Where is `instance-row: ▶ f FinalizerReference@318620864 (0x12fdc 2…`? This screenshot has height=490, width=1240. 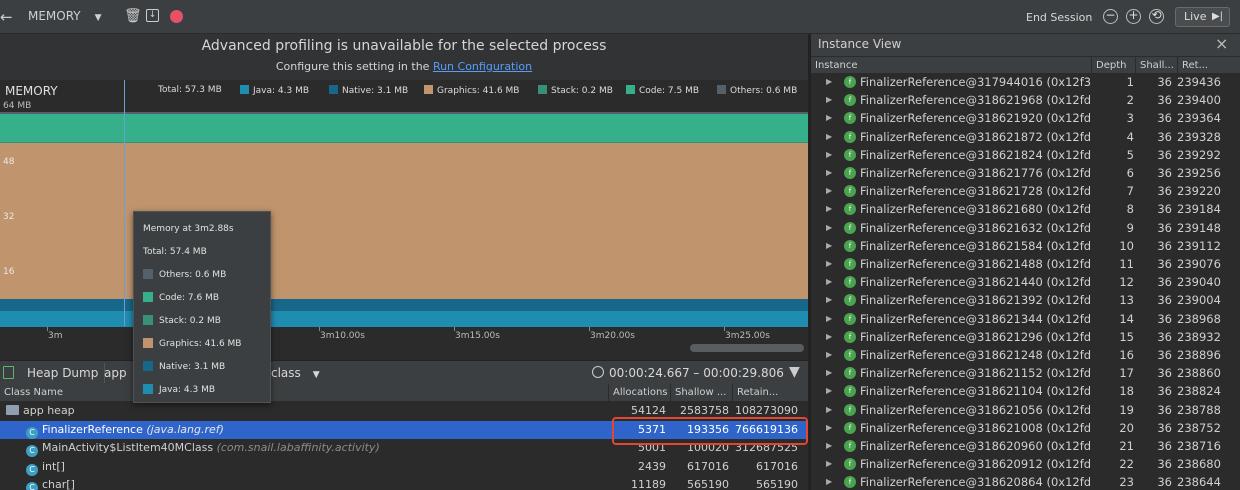 instance-row: ▶ f FinalizerReference@318620864 (0x12fdc 2… is located at coordinates (1025, 481).